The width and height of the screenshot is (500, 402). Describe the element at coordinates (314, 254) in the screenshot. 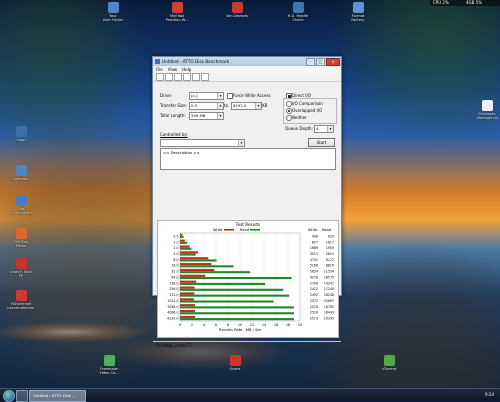

I see `write-value: 3011` at that location.